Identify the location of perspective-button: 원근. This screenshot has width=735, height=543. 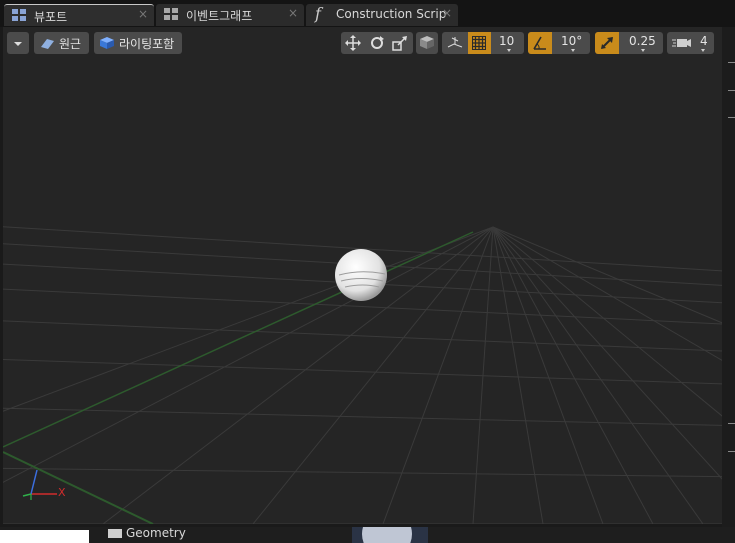
(61, 43).